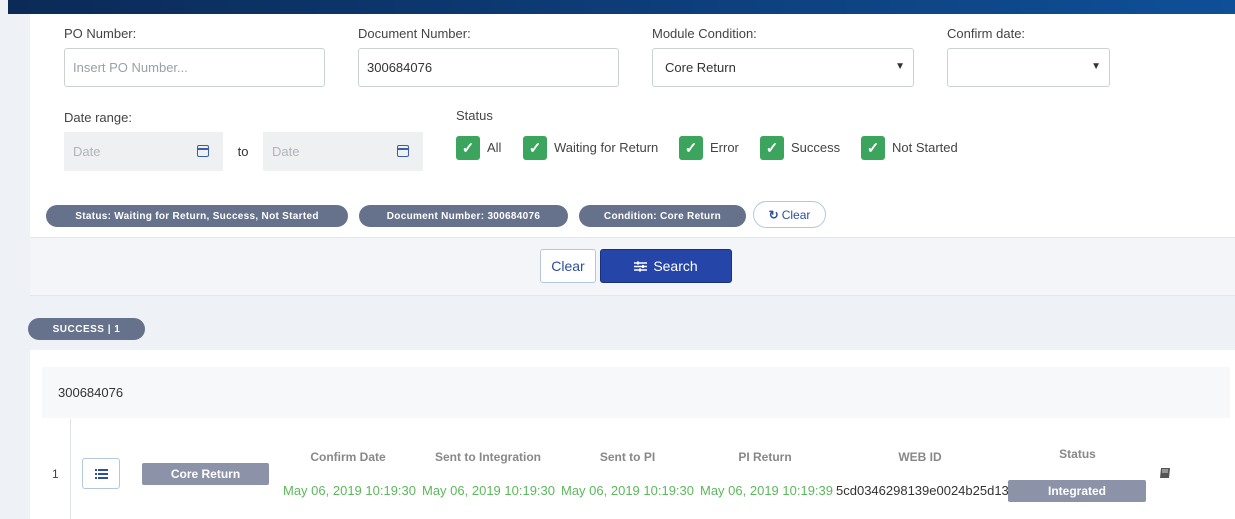 This screenshot has width=1235, height=519. Describe the element at coordinates (704, 33) in the screenshot. I see `module-condition-label: Module Condition:` at that location.